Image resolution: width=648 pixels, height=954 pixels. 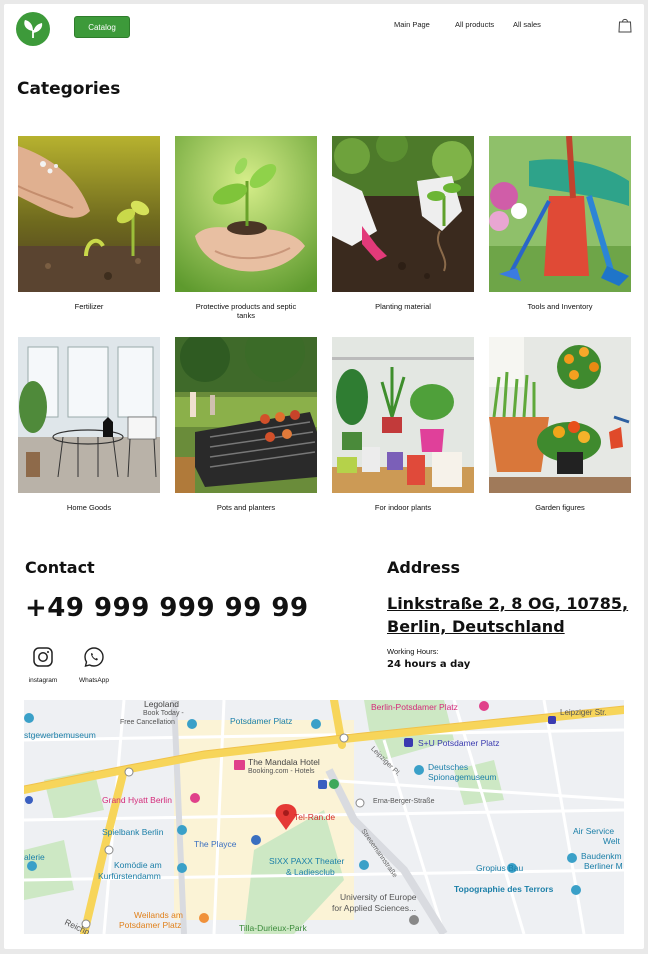 What do you see at coordinates (414, 707) in the screenshot?
I see `map-label: Berlin-Potsdamer Platz` at bounding box center [414, 707].